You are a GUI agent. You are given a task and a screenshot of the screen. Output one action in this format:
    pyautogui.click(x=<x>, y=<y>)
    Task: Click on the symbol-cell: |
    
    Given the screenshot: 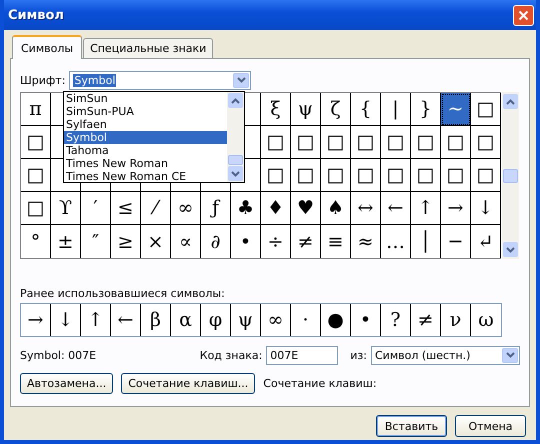 What is the action you would take?
    pyautogui.click(x=396, y=109)
    